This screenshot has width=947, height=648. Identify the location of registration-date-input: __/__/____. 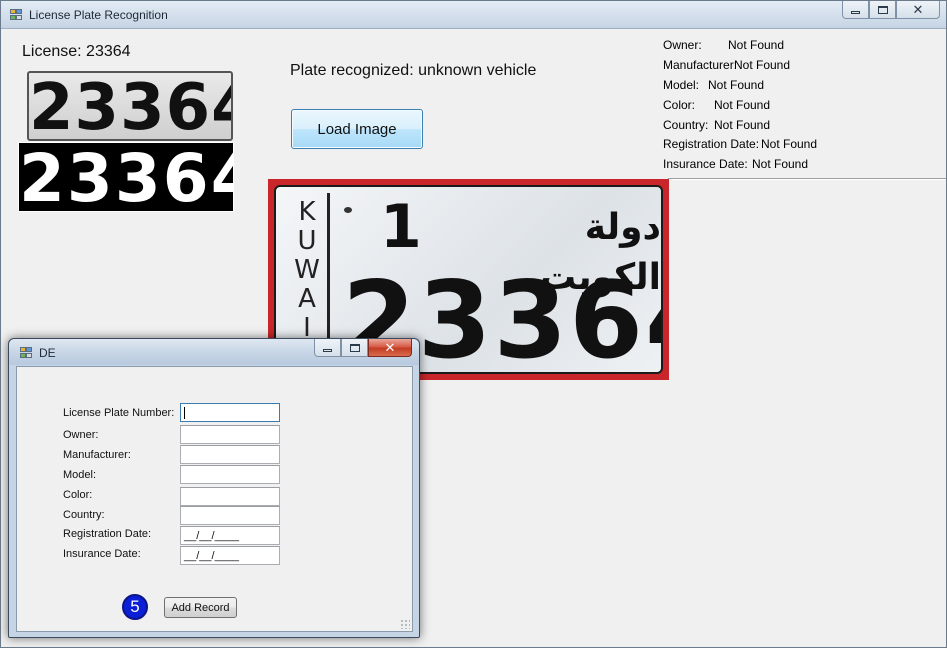
(230, 535).